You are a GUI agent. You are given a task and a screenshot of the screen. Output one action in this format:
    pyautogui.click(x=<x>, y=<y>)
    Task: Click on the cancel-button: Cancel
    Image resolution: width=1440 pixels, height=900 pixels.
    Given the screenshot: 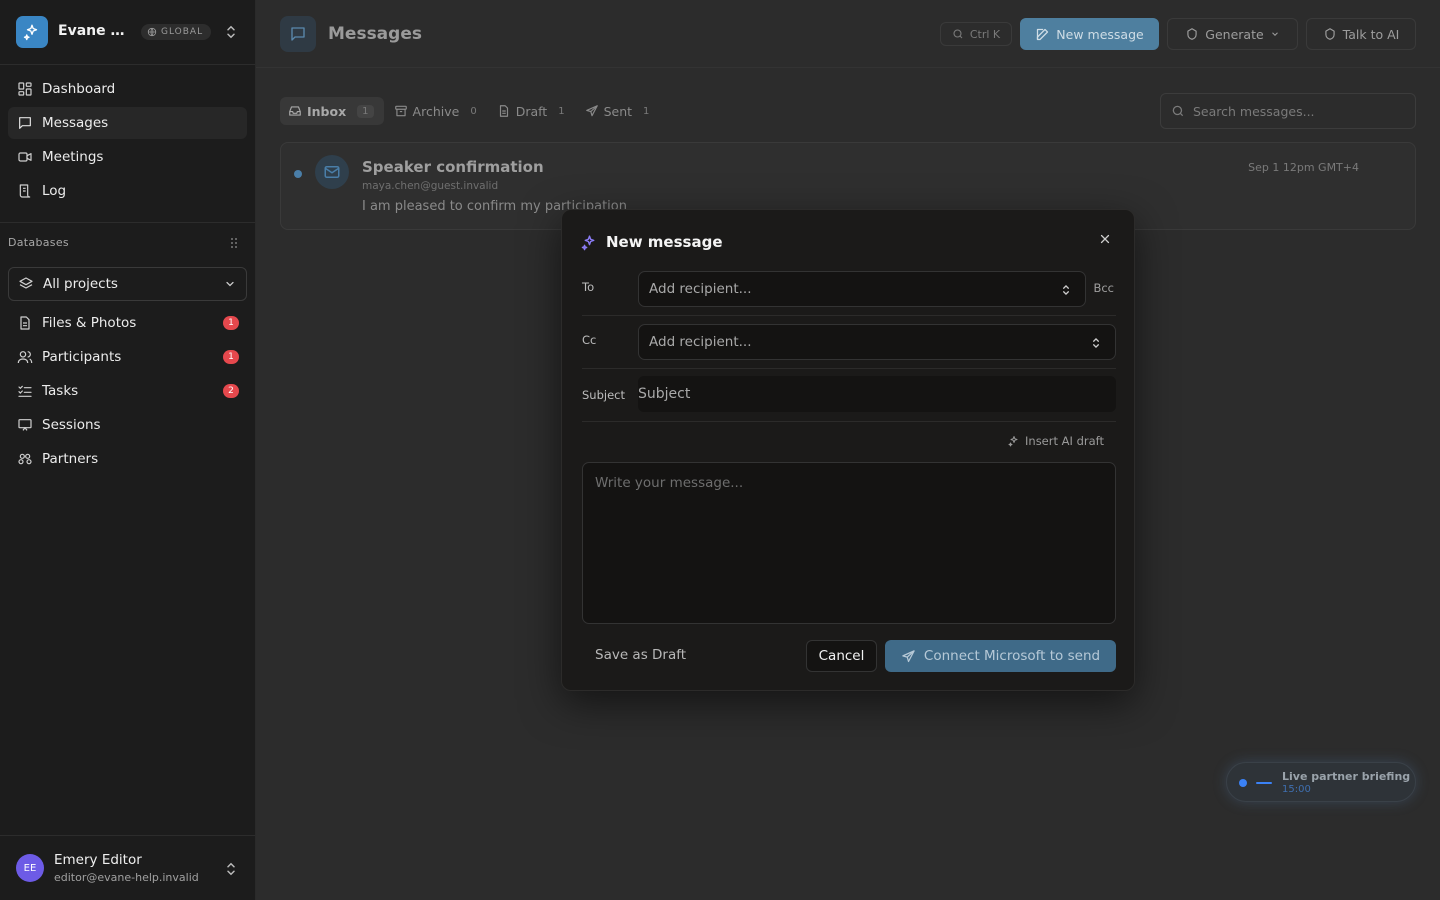 What is the action you would take?
    pyautogui.click(x=841, y=656)
    